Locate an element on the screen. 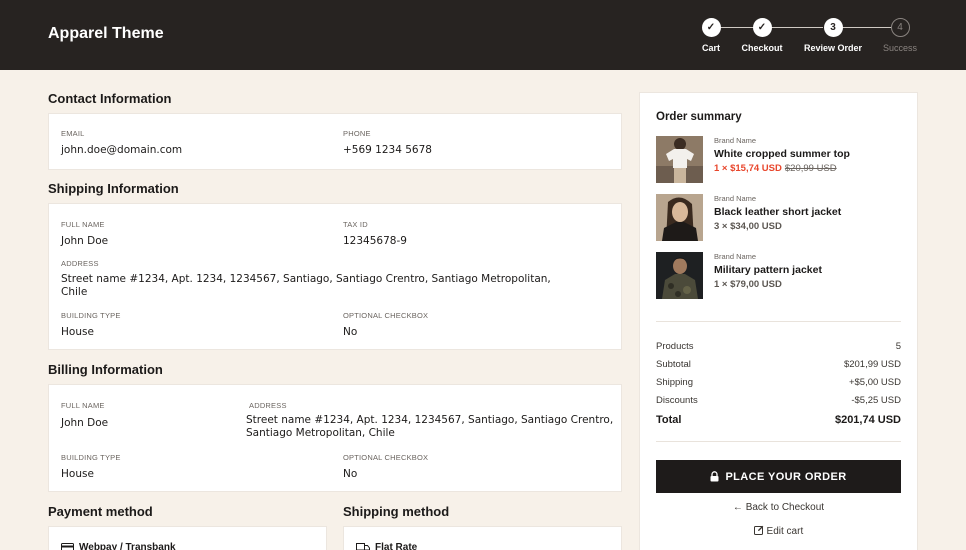 The image size is (966, 550). products-label: Products is located at coordinates (675, 346).